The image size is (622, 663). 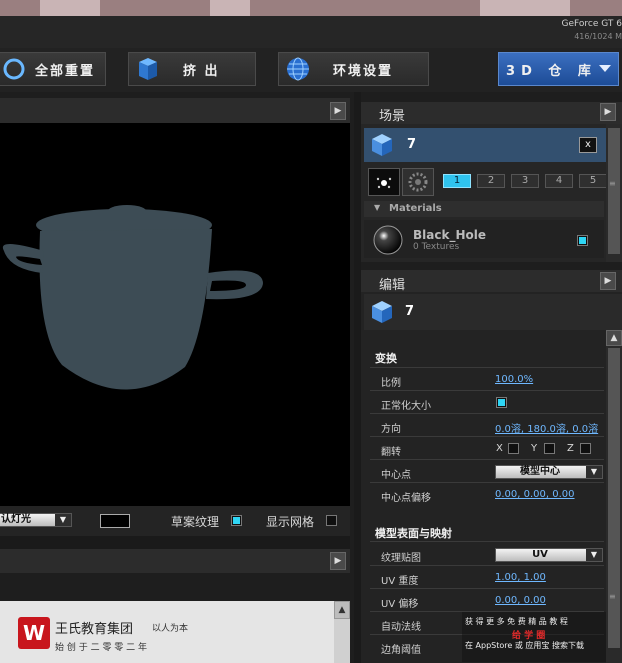 What do you see at coordinates (401, 650) in the screenshot?
I see `edge-threshold-label: 边角阈值` at bounding box center [401, 650].